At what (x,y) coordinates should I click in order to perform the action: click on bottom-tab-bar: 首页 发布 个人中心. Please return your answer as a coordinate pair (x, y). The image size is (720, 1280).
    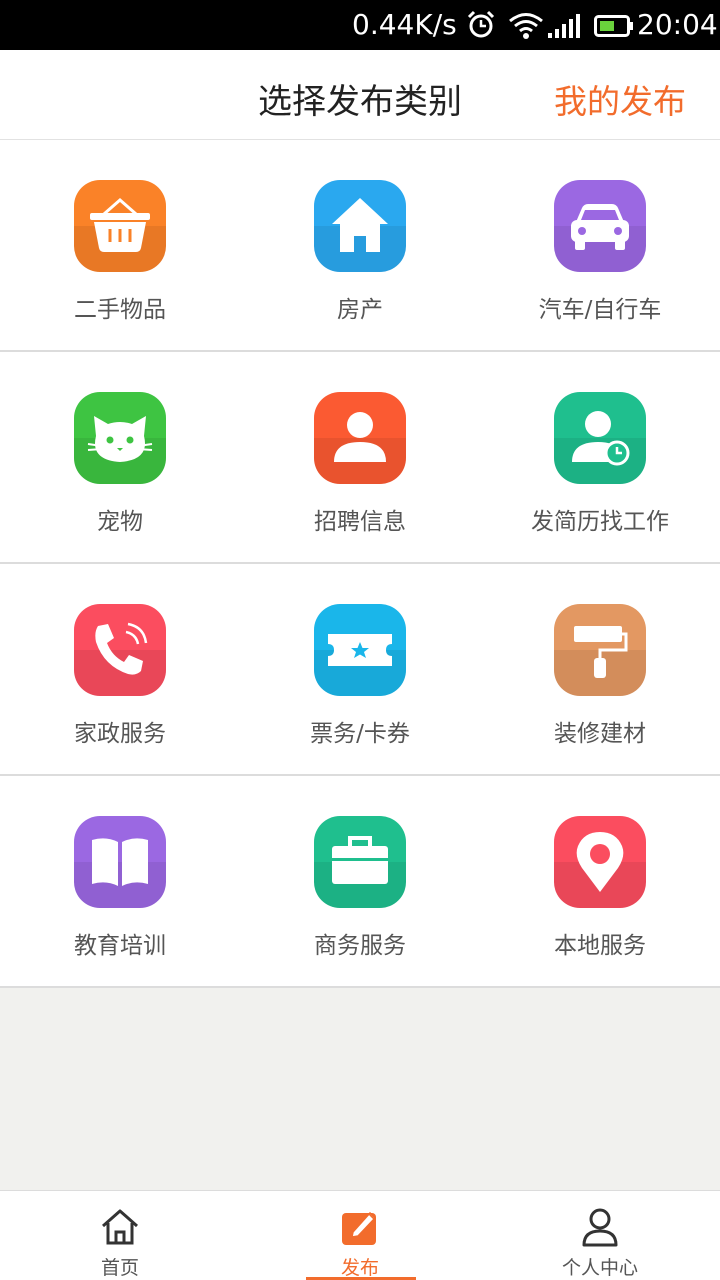
    Looking at the image, I should click on (360, 1235).